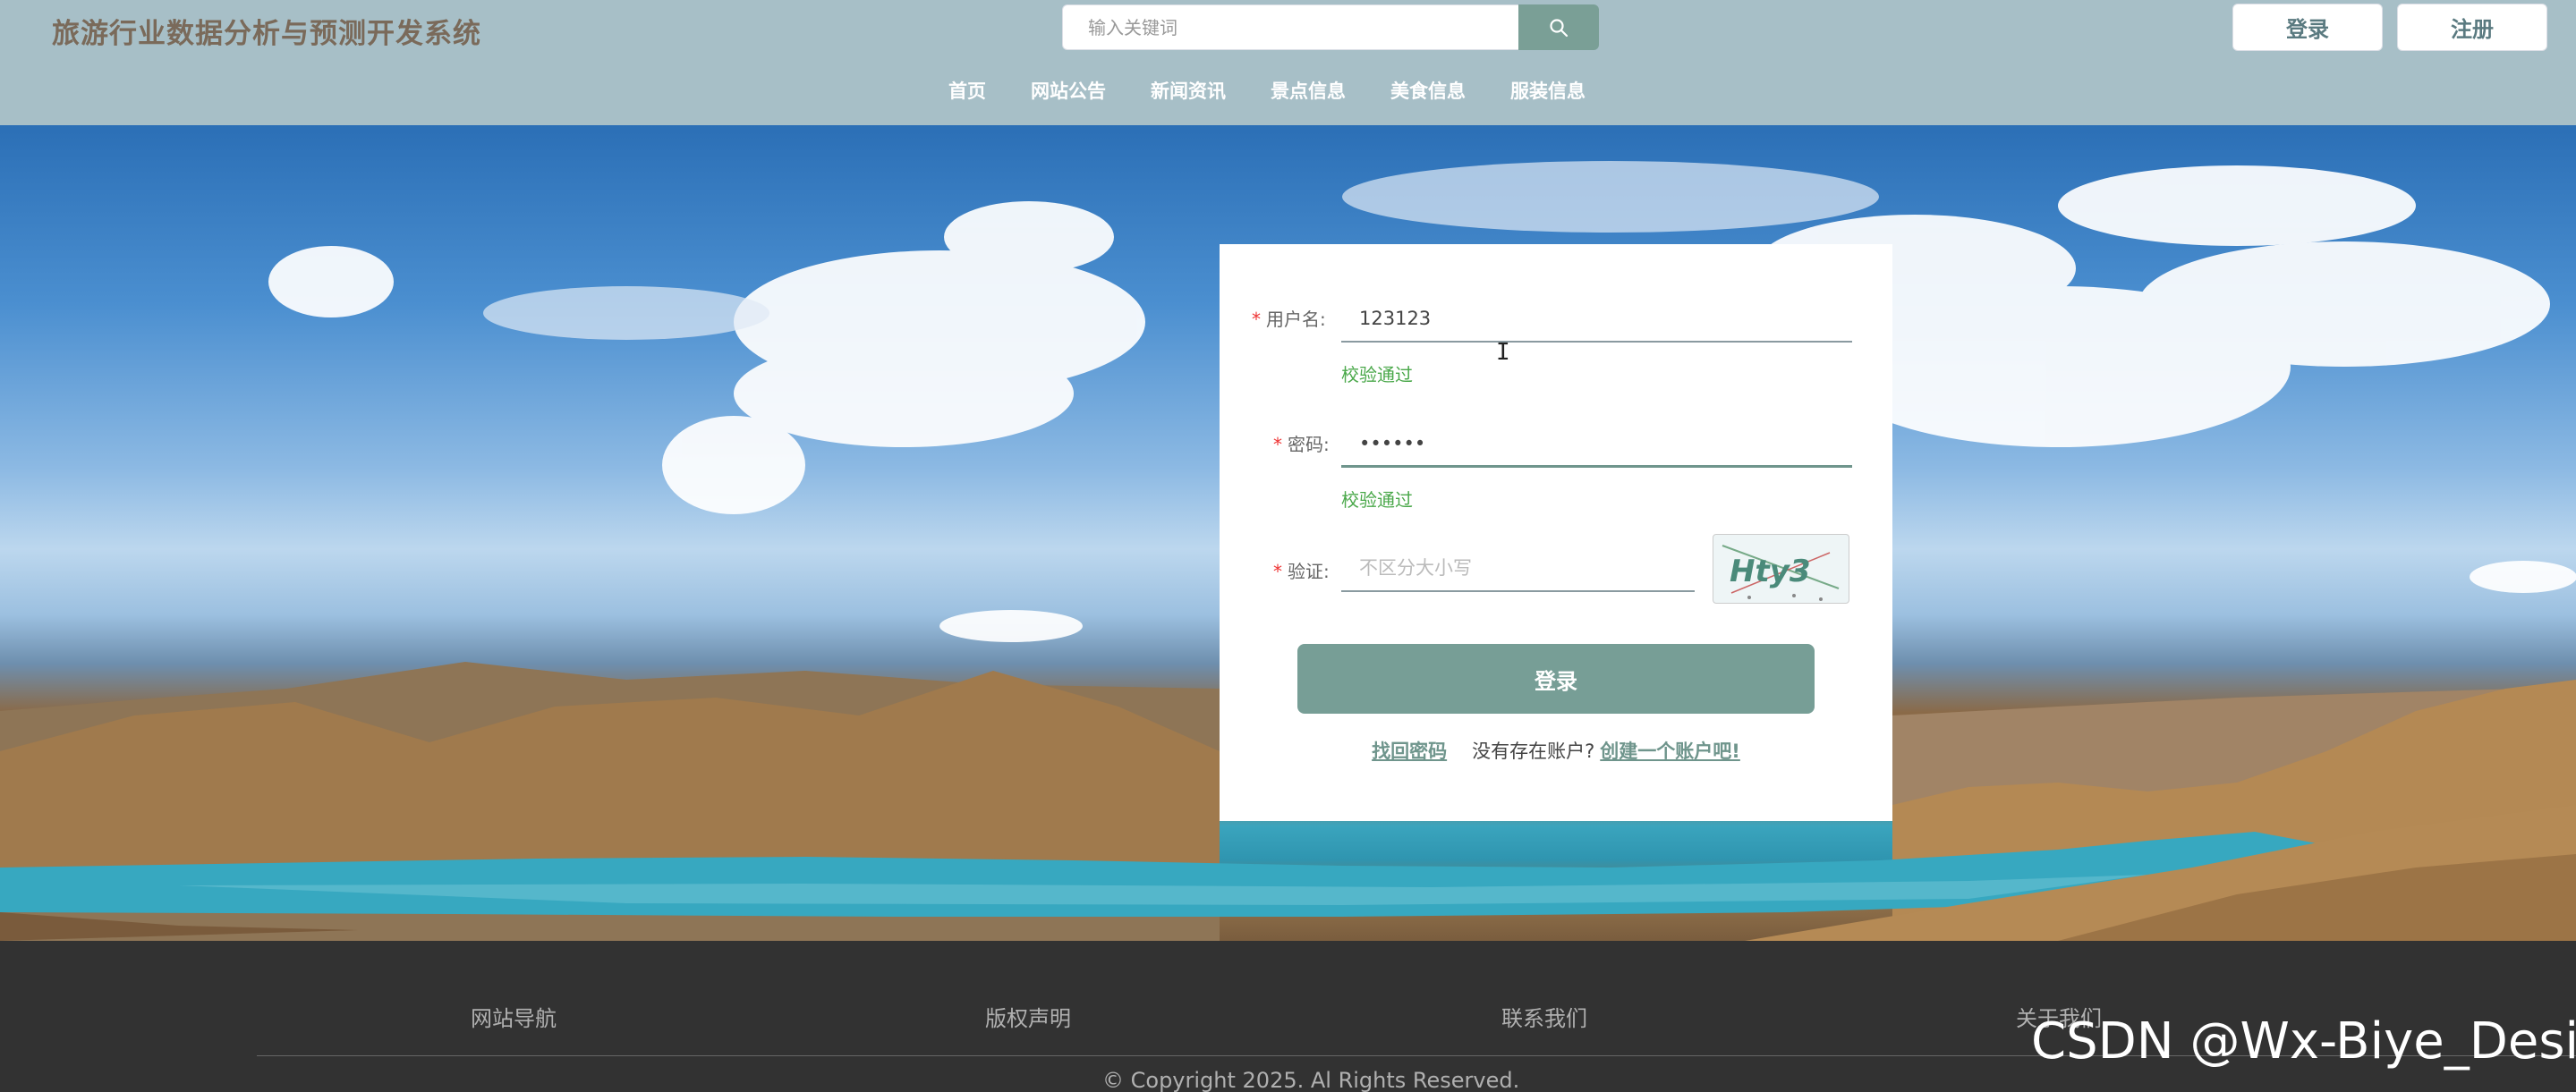  I want to click on username-label: * 用户名:, so click(1289, 319).